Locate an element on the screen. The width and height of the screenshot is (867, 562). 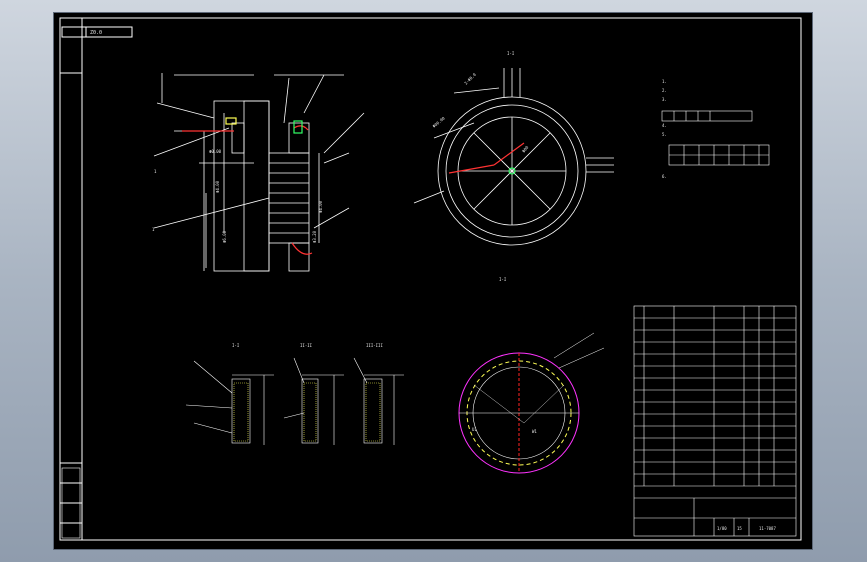
winding-diagram is located at coordinates (531, 403).